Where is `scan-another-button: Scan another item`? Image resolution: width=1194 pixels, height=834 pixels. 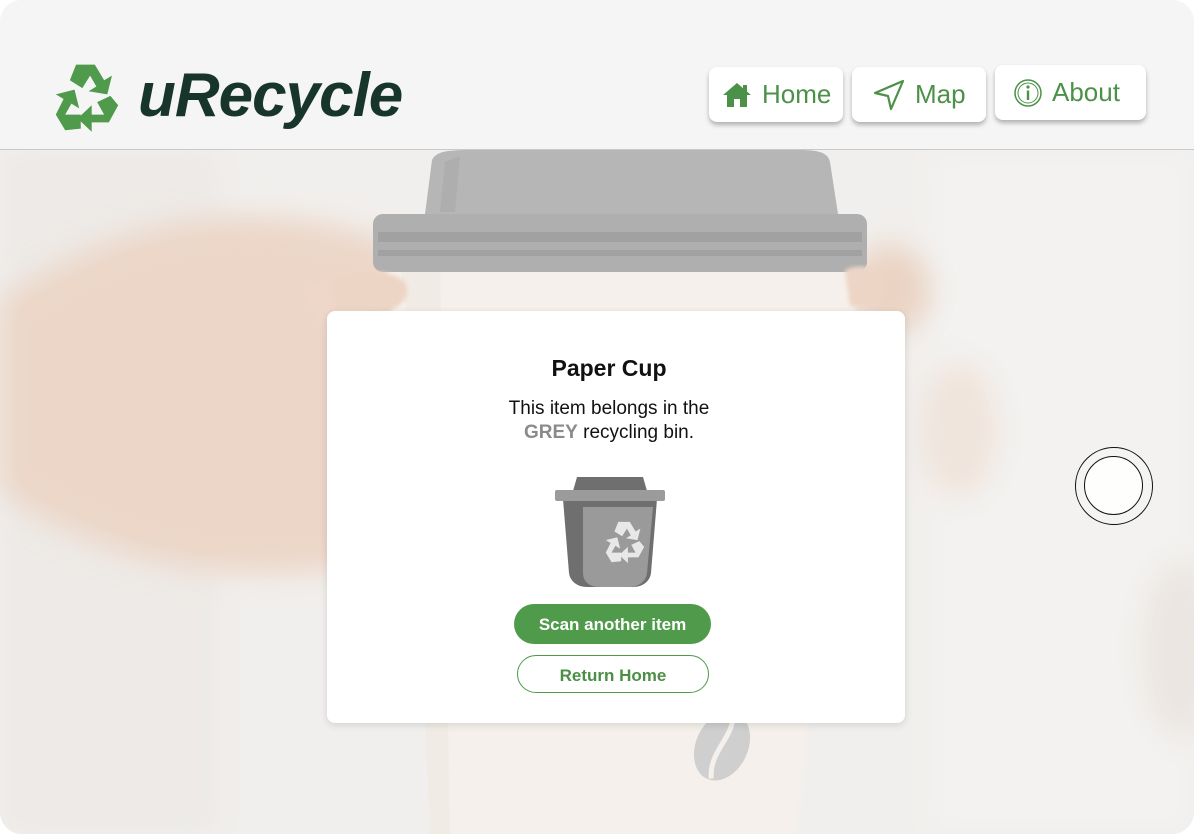
scan-another-button: Scan another item is located at coordinates (612, 624).